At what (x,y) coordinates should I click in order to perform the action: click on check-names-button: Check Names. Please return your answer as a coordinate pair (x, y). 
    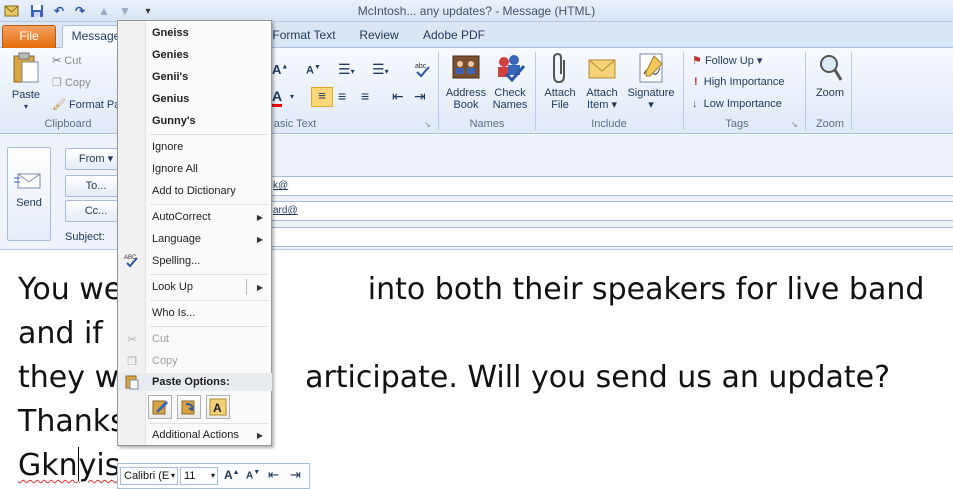
    Looking at the image, I should click on (510, 81).